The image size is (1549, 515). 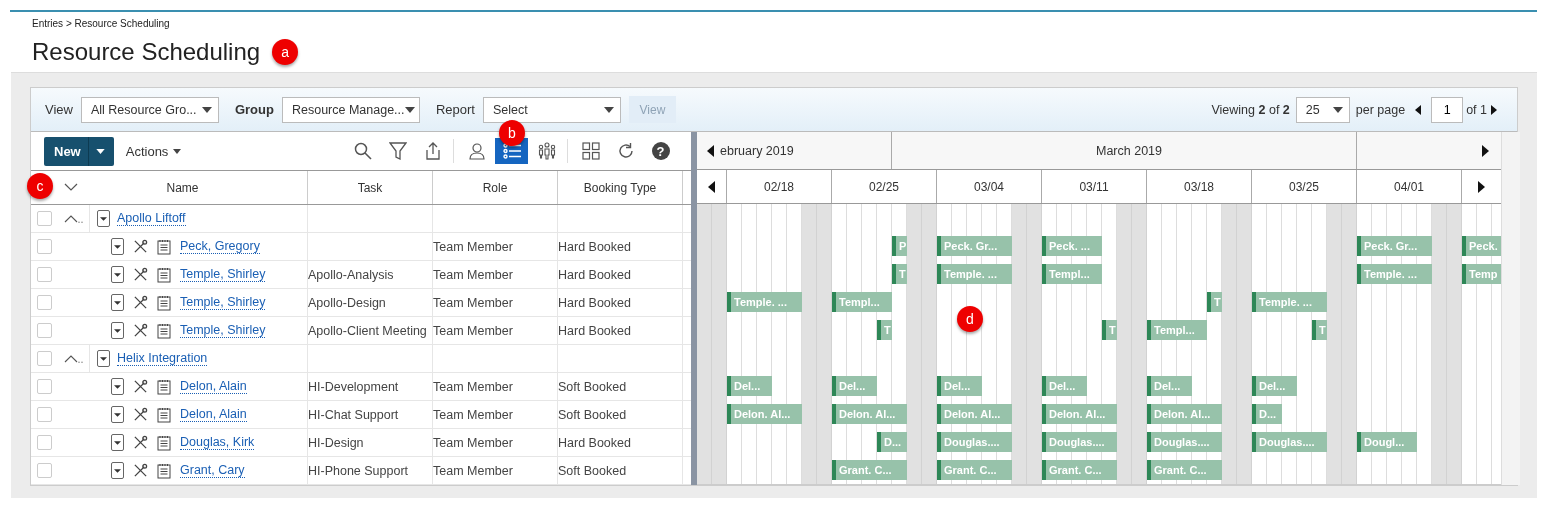 I want to click on column-header: Role, so click(x=495, y=187).